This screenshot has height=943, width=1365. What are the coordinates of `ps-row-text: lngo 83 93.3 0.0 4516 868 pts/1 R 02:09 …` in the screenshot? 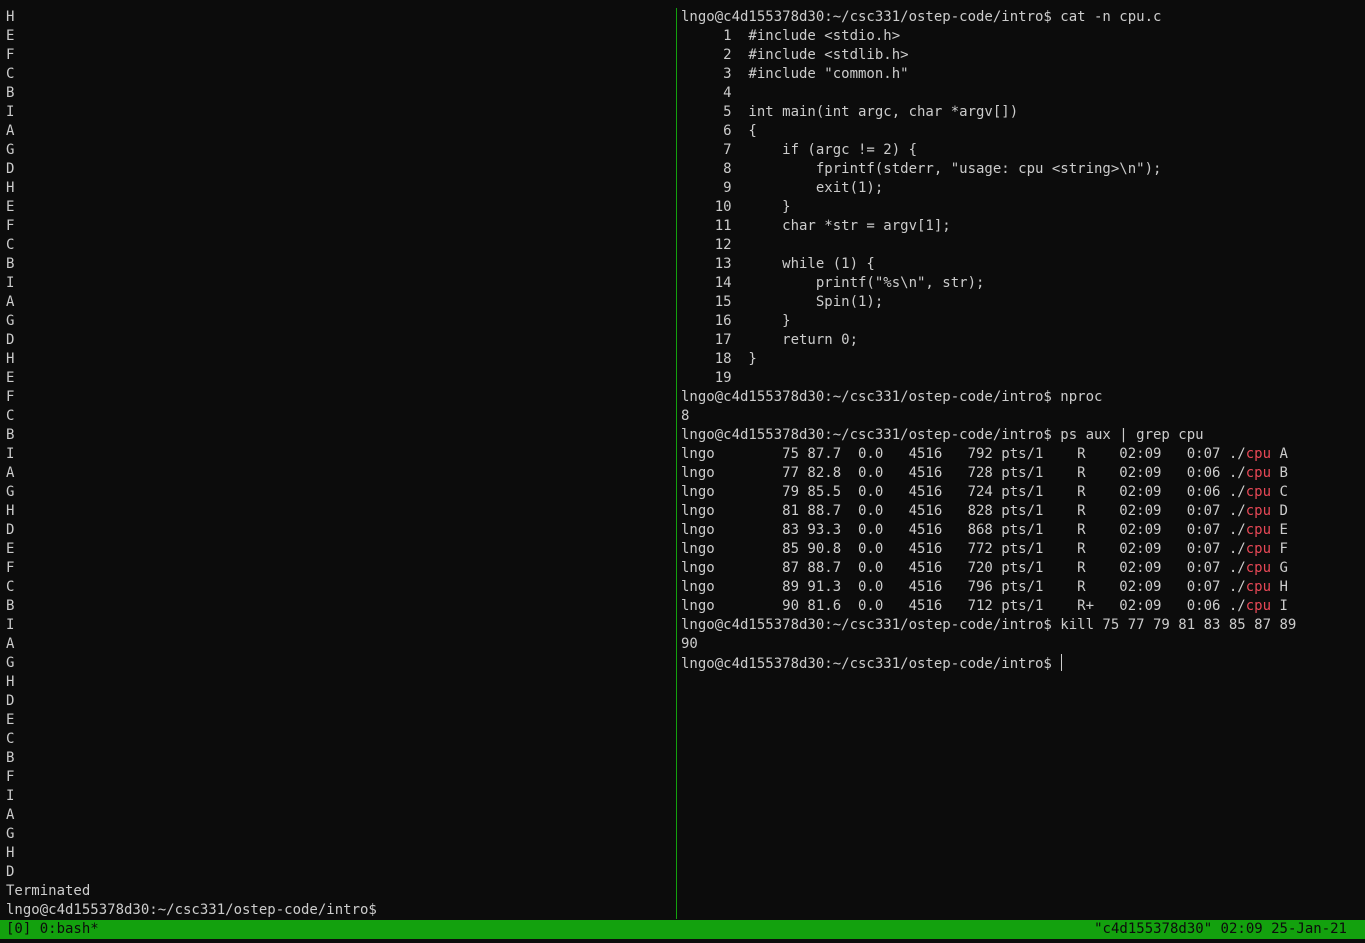 It's located at (963, 530).